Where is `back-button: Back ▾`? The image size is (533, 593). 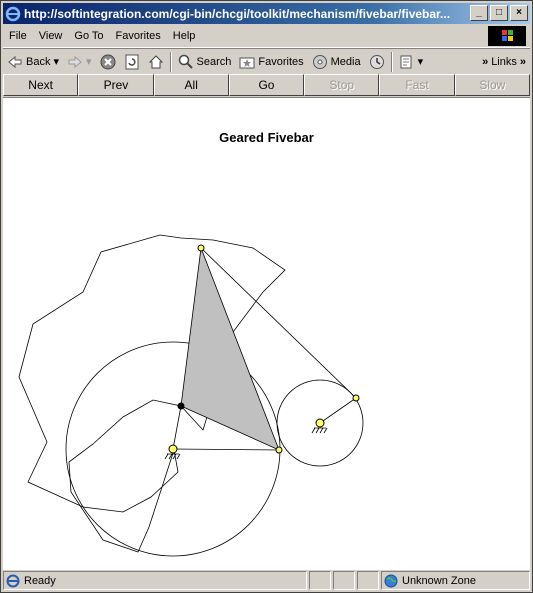
back-button: Back ▾ is located at coordinates (33, 62).